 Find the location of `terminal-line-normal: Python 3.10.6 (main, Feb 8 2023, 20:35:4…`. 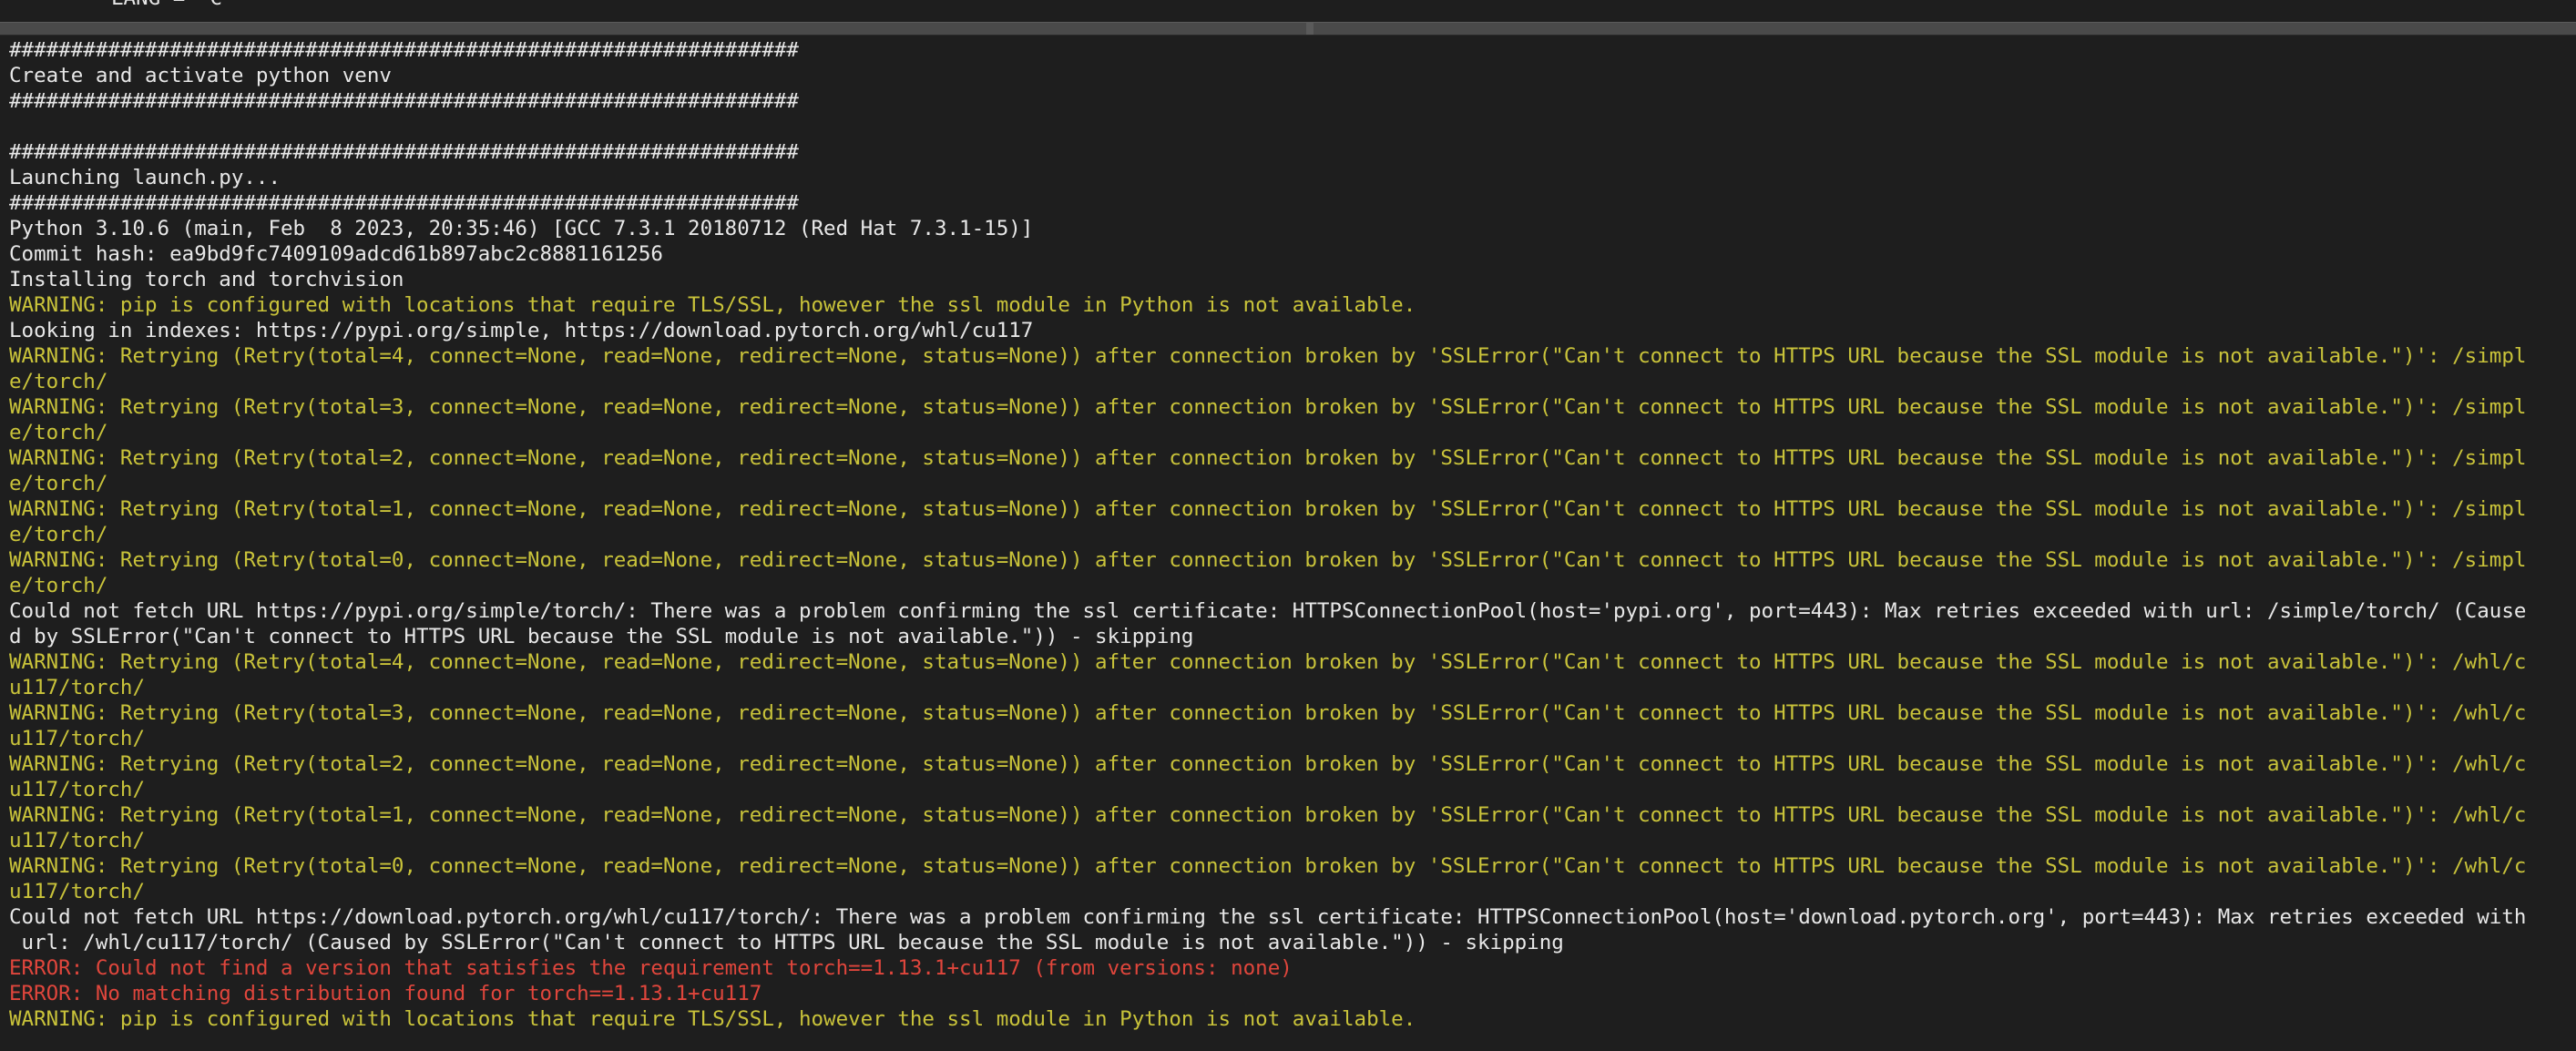

terminal-line-normal: Python 3.10.6 (main, Feb 8 2023, 20:35:4… is located at coordinates (521, 228).